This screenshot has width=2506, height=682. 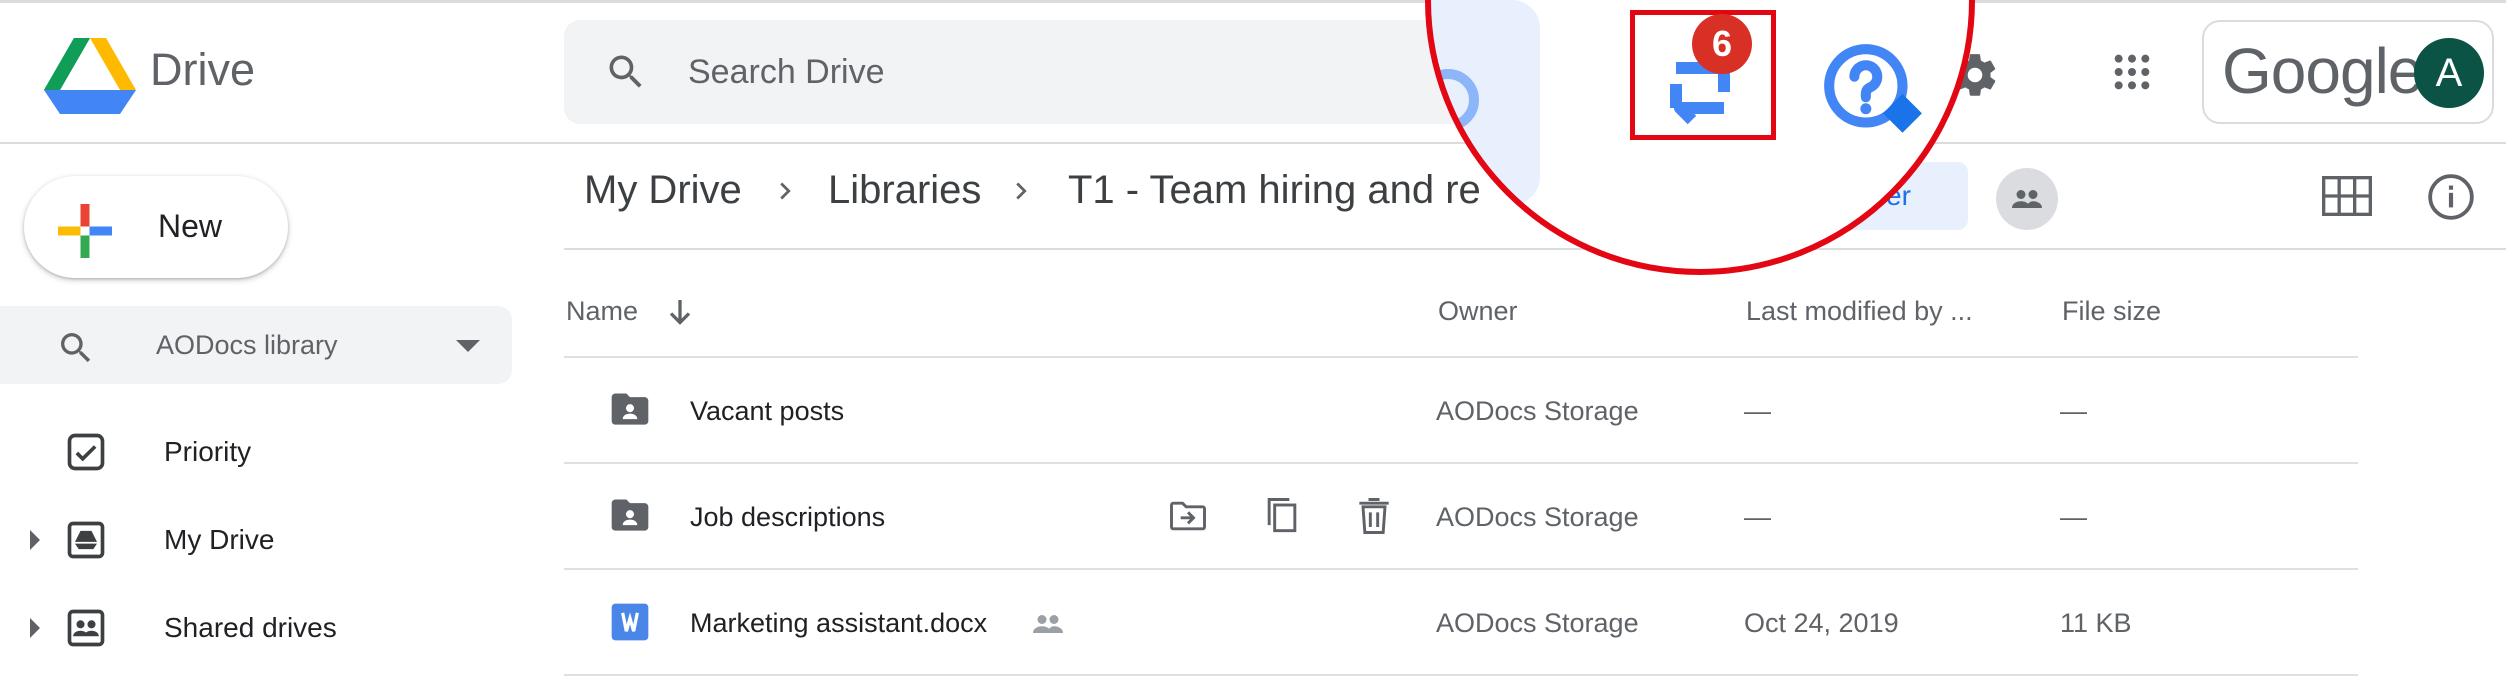 I want to click on file-name: Job descriptions, so click(x=787, y=517).